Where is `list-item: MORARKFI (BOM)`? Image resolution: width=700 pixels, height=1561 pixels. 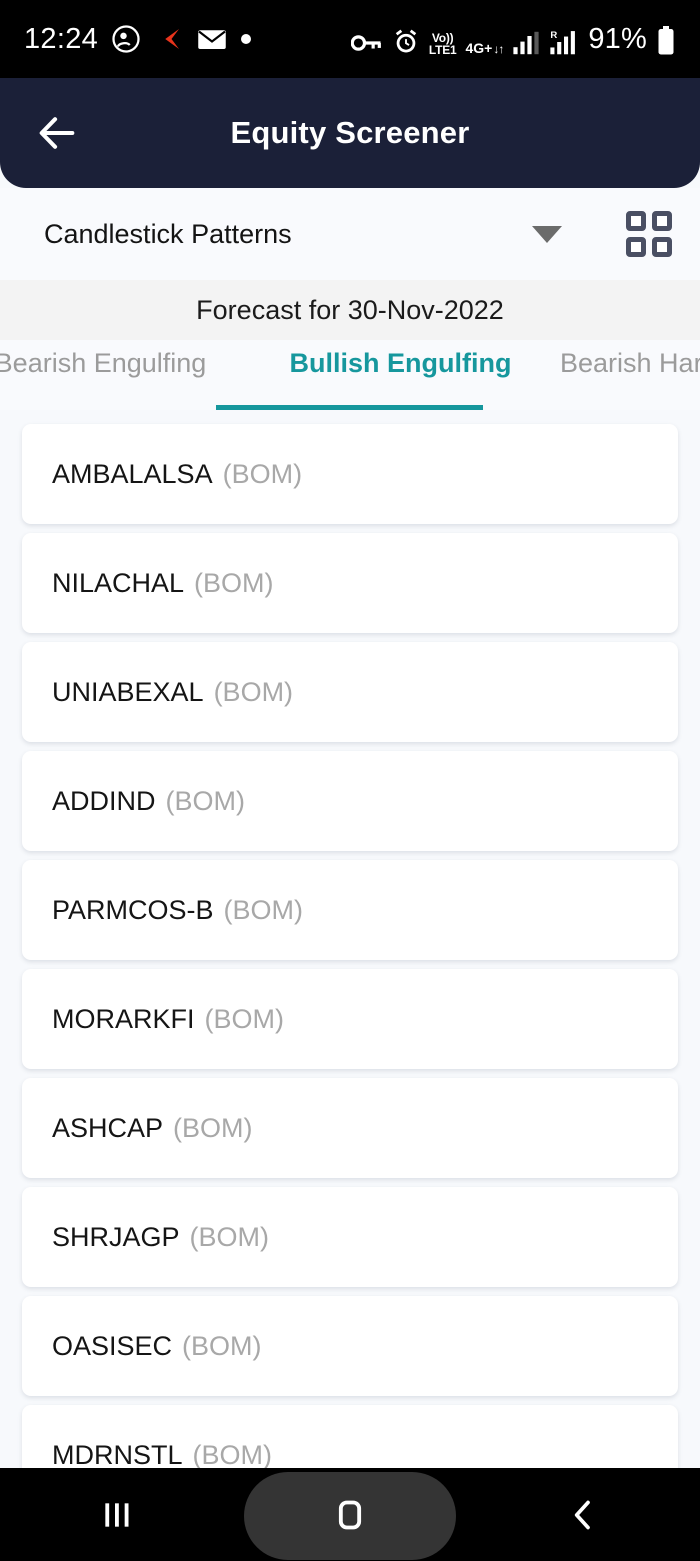 list-item: MORARKFI (BOM) is located at coordinates (350, 1019).